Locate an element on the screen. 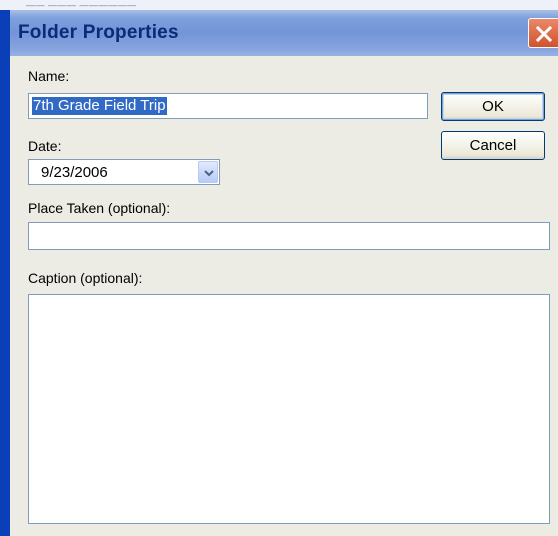 The width and height of the screenshot is (558, 536). close-icon is located at coordinates (544, 34).